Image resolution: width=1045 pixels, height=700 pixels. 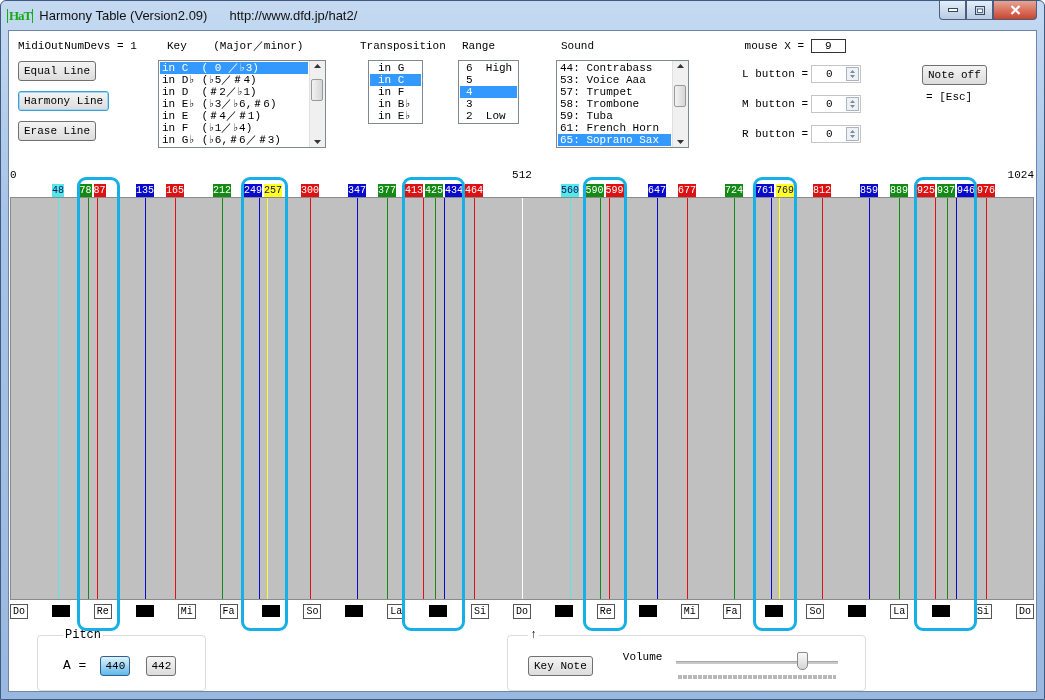 I want to click on marker-label: 599, so click(x=614, y=190).